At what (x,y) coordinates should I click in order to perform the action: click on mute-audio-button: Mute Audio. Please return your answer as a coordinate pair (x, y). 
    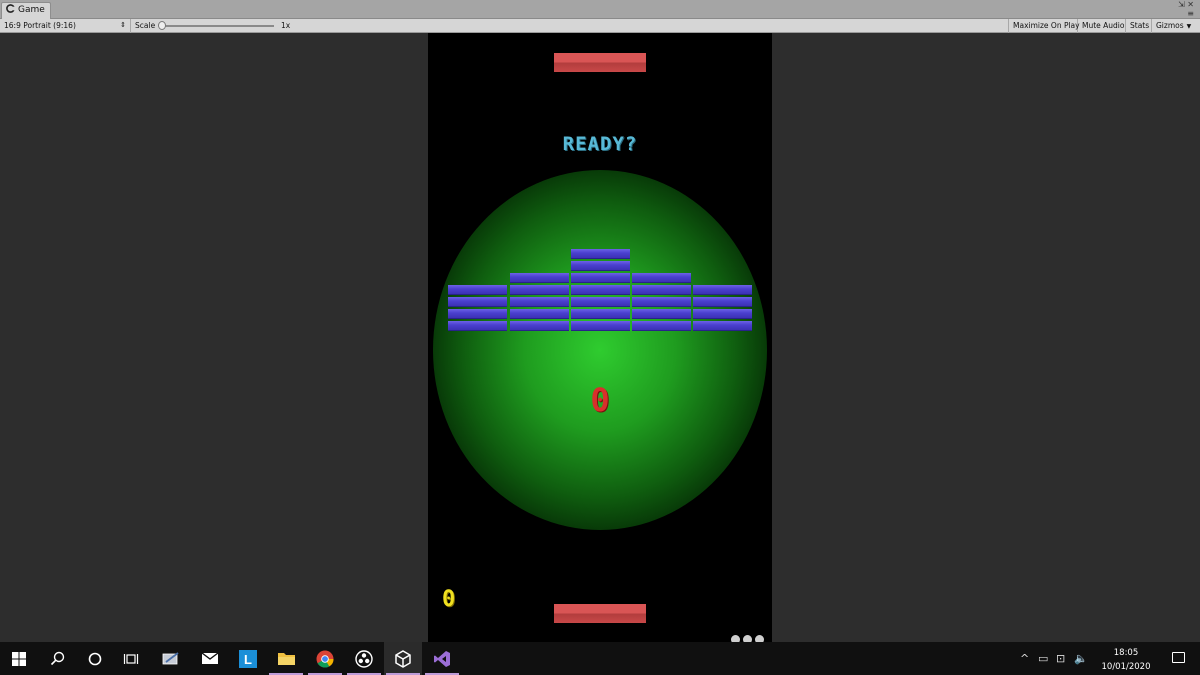
    Looking at the image, I should click on (1102, 26).